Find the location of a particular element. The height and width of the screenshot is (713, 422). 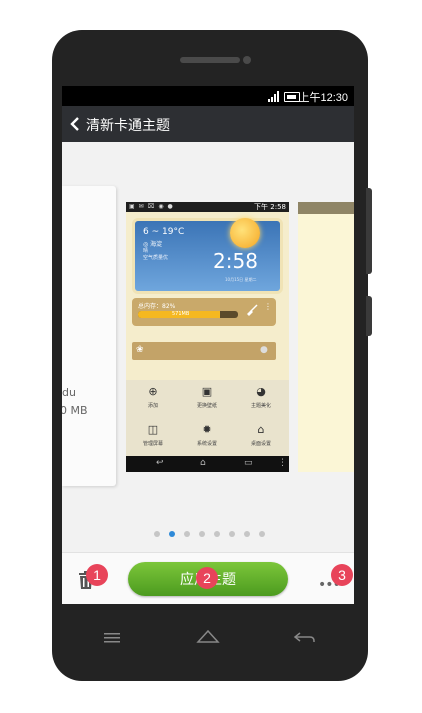

weather-temp: 6 ~ 19°C is located at coordinates (164, 232).